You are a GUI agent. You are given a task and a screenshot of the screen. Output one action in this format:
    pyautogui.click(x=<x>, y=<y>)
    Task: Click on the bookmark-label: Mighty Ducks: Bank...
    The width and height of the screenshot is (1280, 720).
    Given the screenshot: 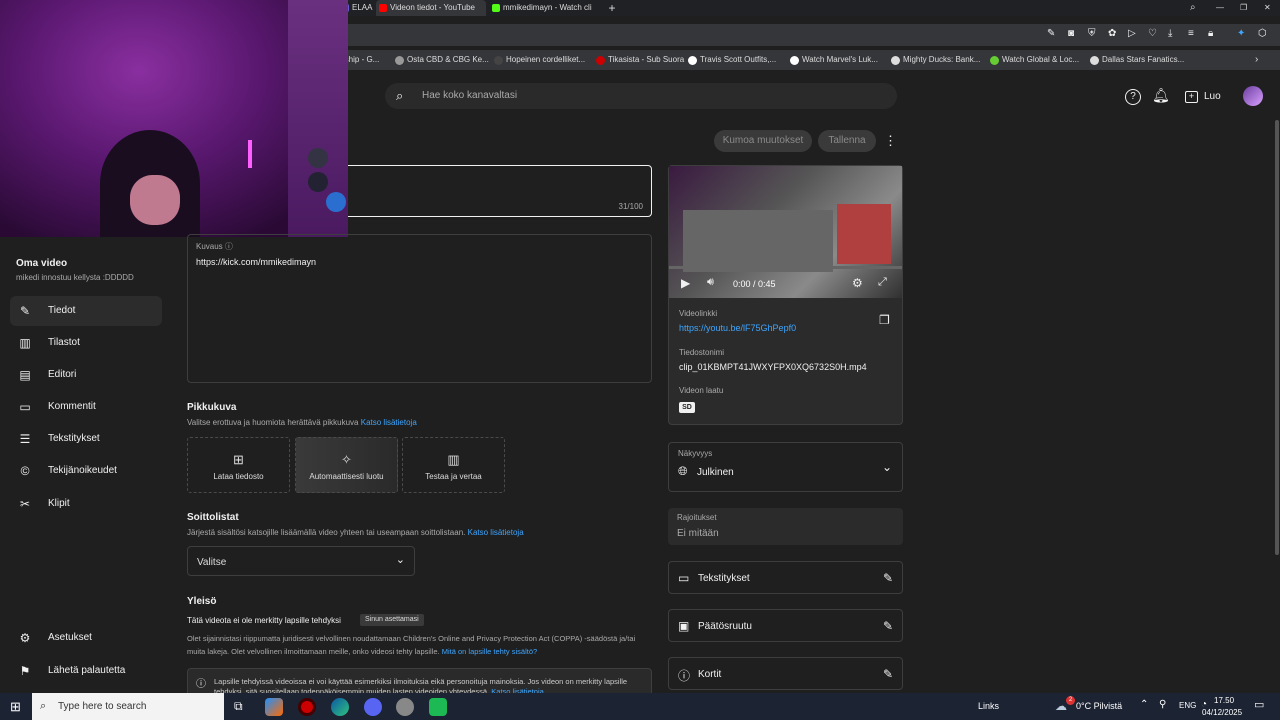 What is the action you would take?
    pyautogui.click(x=942, y=59)
    